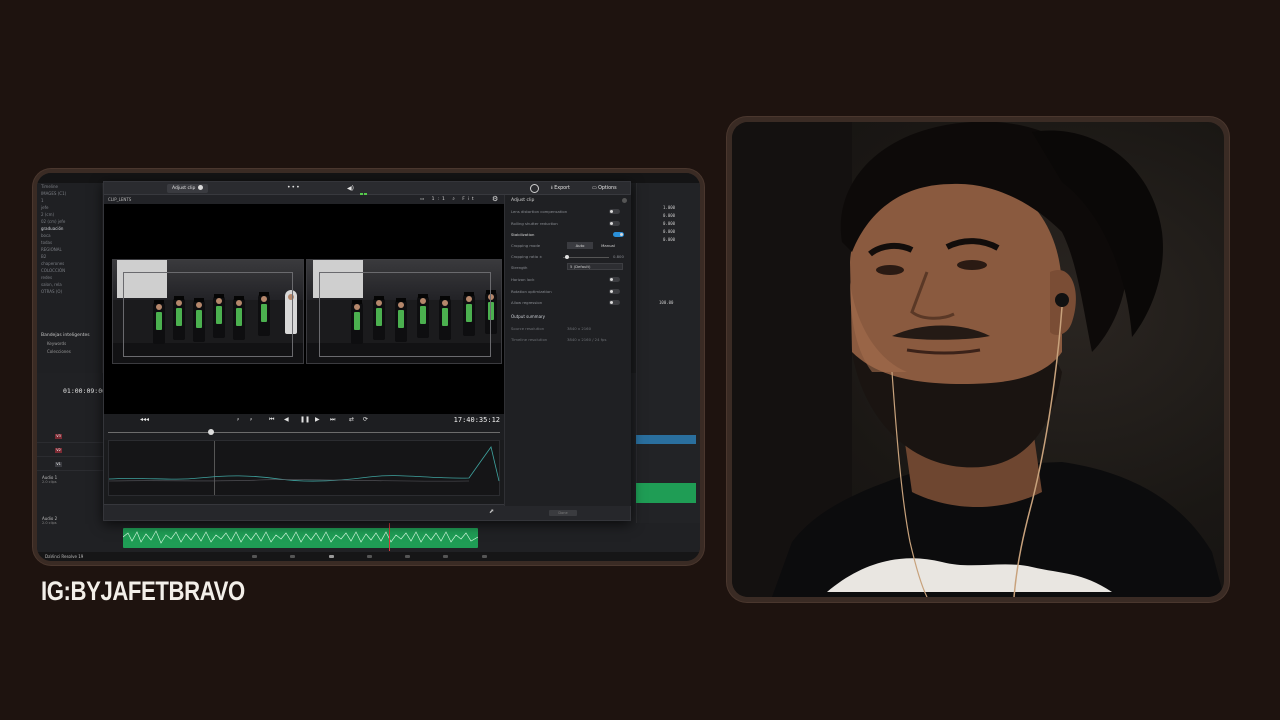 The height and width of the screenshot is (720, 1280). What do you see at coordinates (563, 513) in the screenshot?
I see `done-button: Done` at bounding box center [563, 513].